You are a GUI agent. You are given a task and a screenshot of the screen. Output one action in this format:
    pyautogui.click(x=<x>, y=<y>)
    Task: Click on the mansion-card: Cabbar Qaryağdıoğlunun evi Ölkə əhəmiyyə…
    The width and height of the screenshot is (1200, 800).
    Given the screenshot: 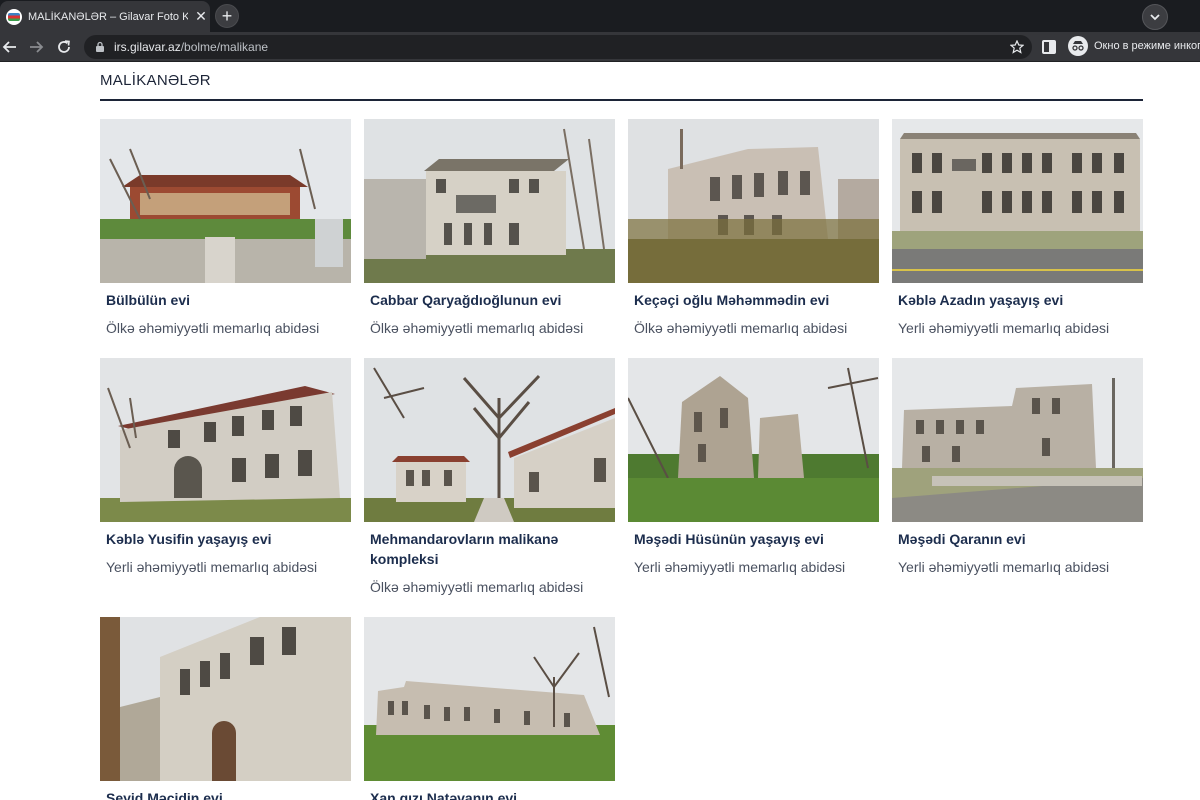 What is the action you would take?
    pyautogui.click(x=489, y=228)
    